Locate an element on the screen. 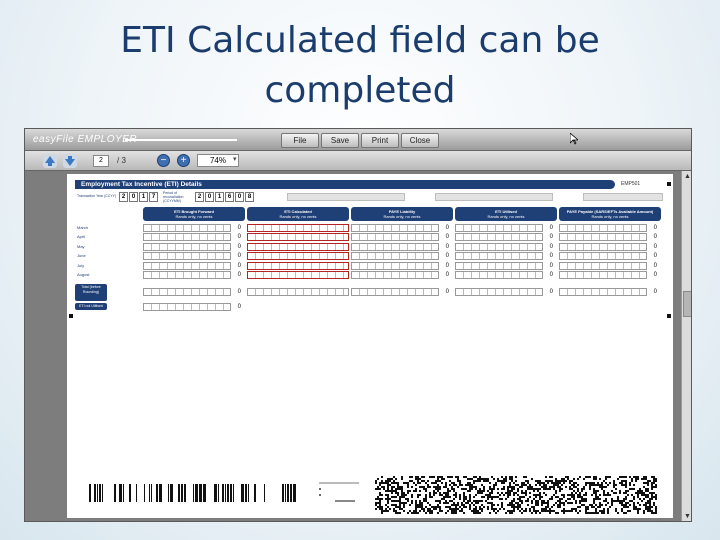  reconciliation-digit: 6 is located at coordinates (229, 197).